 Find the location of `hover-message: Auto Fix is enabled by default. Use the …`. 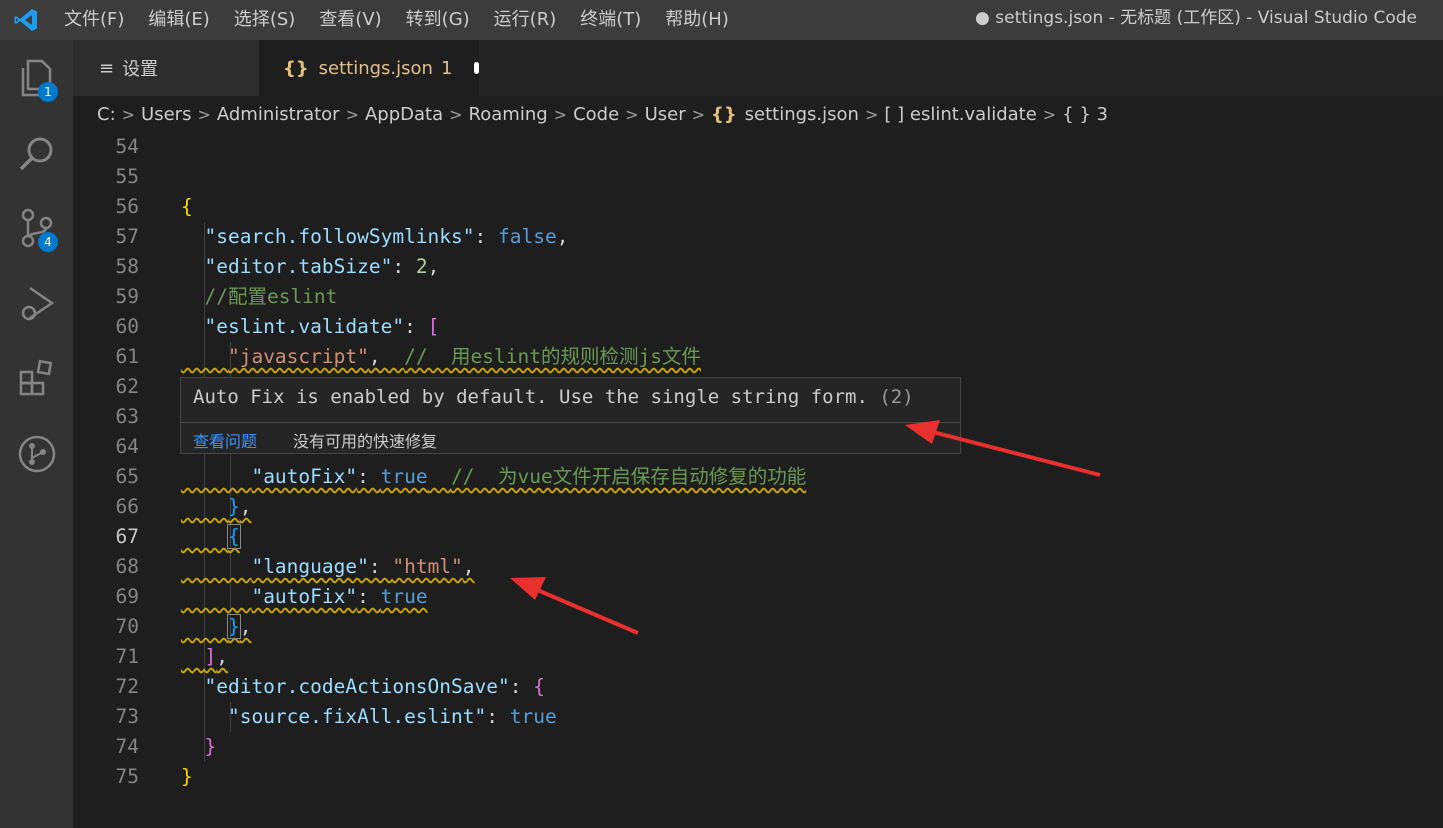

hover-message: Auto Fix is enabled by default. Use the … is located at coordinates (553, 397).